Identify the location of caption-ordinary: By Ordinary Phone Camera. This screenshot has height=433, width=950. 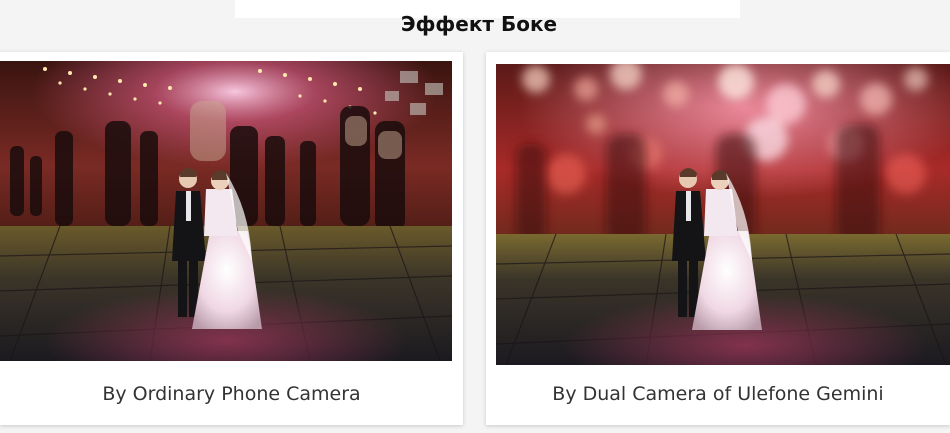
(231, 394).